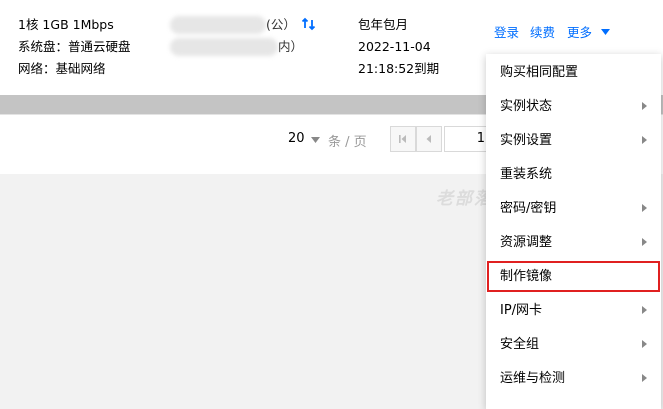 Image resolution: width=663 pixels, height=409 pixels. Describe the element at coordinates (573, 208) in the screenshot. I see `menu-item-password-key: 密码/密钥` at that location.